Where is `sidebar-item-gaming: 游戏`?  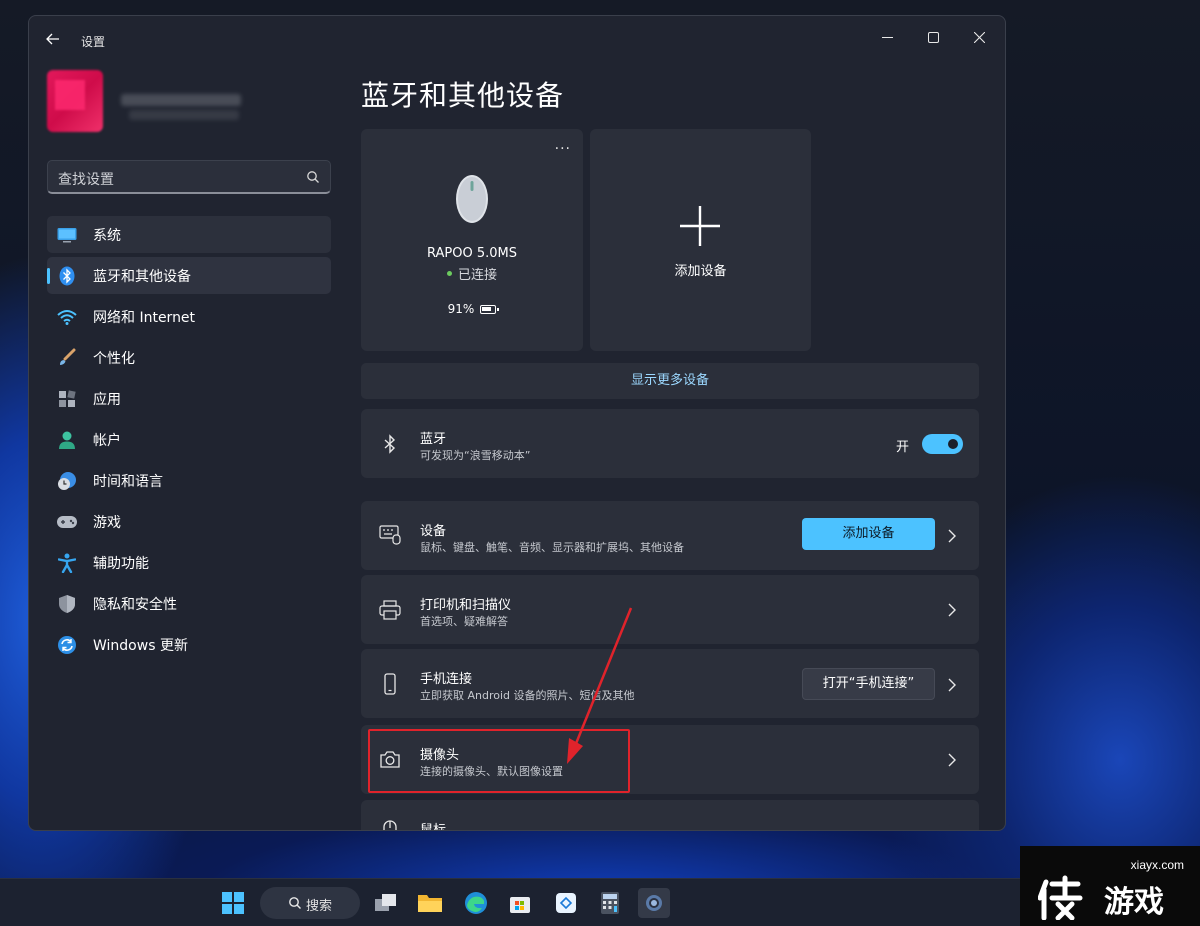 sidebar-item-gaming: 游戏 is located at coordinates (189, 521).